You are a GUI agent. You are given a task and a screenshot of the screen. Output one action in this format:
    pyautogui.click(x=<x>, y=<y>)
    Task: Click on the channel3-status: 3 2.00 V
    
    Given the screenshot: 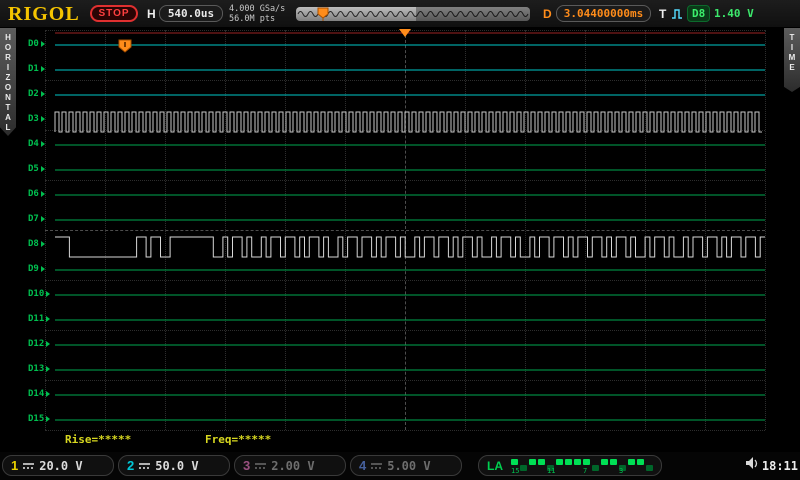 What is the action you would take?
    pyautogui.click(x=290, y=465)
    